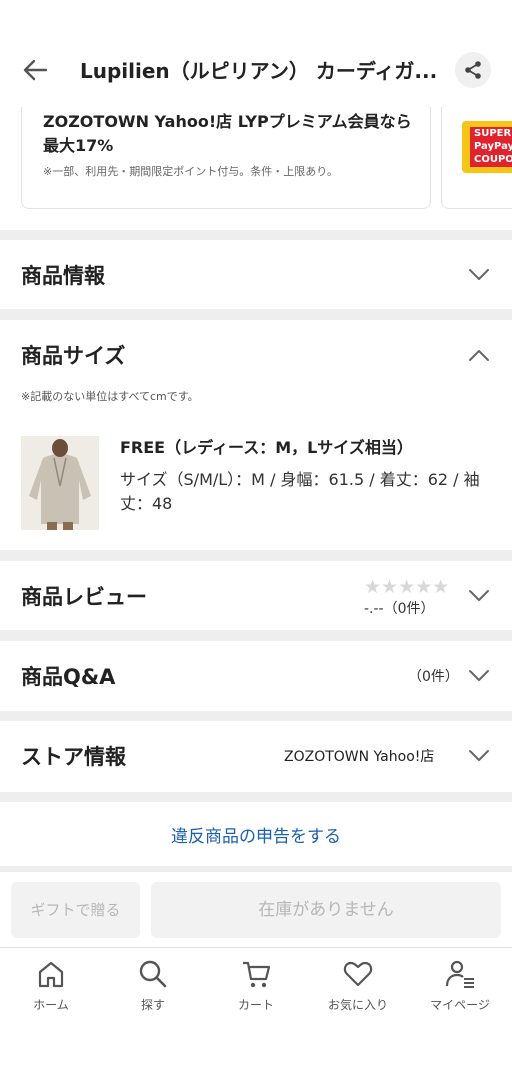 This screenshot has height=1081, width=512. Describe the element at coordinates (266, 447) in the screenshot. I see `size-label: FREE（レディース：M，Lサイズ相当）` at that location.